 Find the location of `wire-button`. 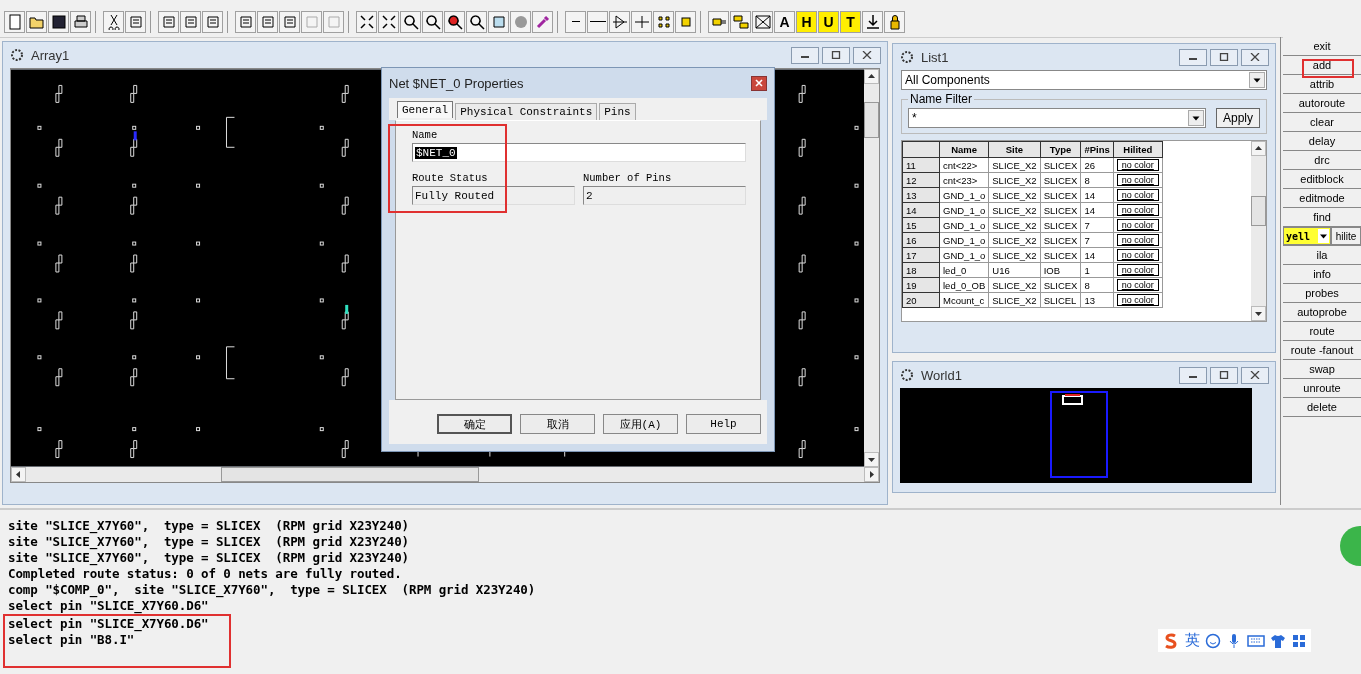

wire-button is located at coordinates (619, 22).